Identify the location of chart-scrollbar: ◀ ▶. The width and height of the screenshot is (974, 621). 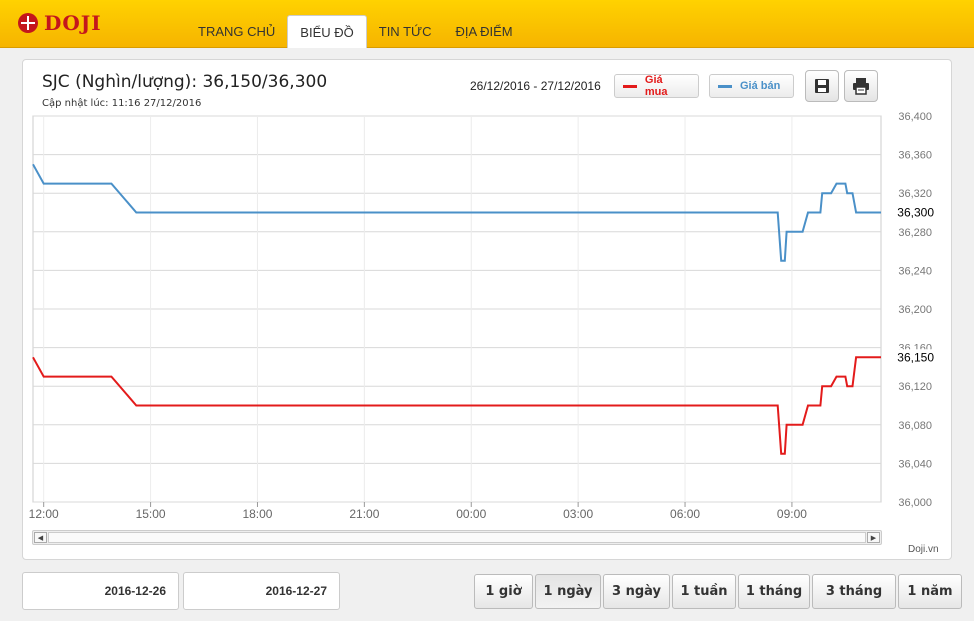
(457, 537).